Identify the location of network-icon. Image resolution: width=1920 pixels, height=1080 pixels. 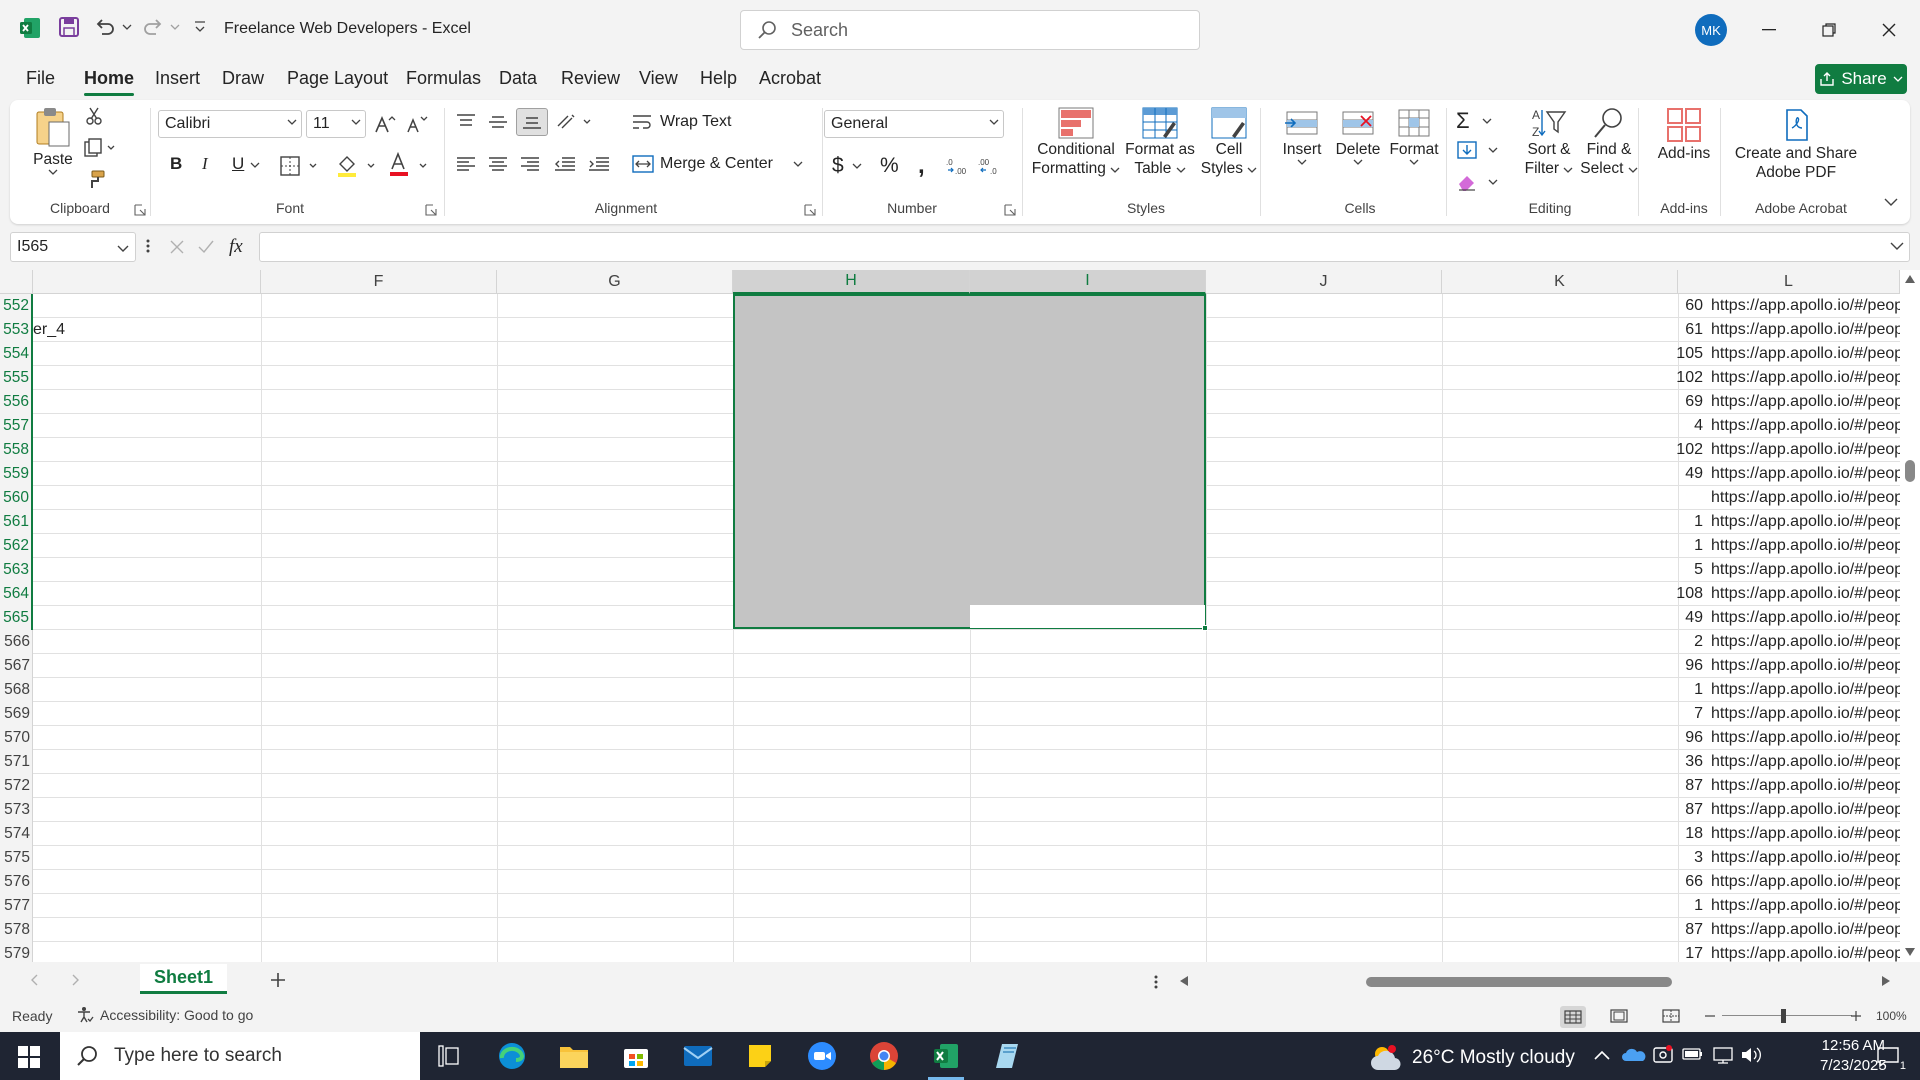
(1723, 1055).